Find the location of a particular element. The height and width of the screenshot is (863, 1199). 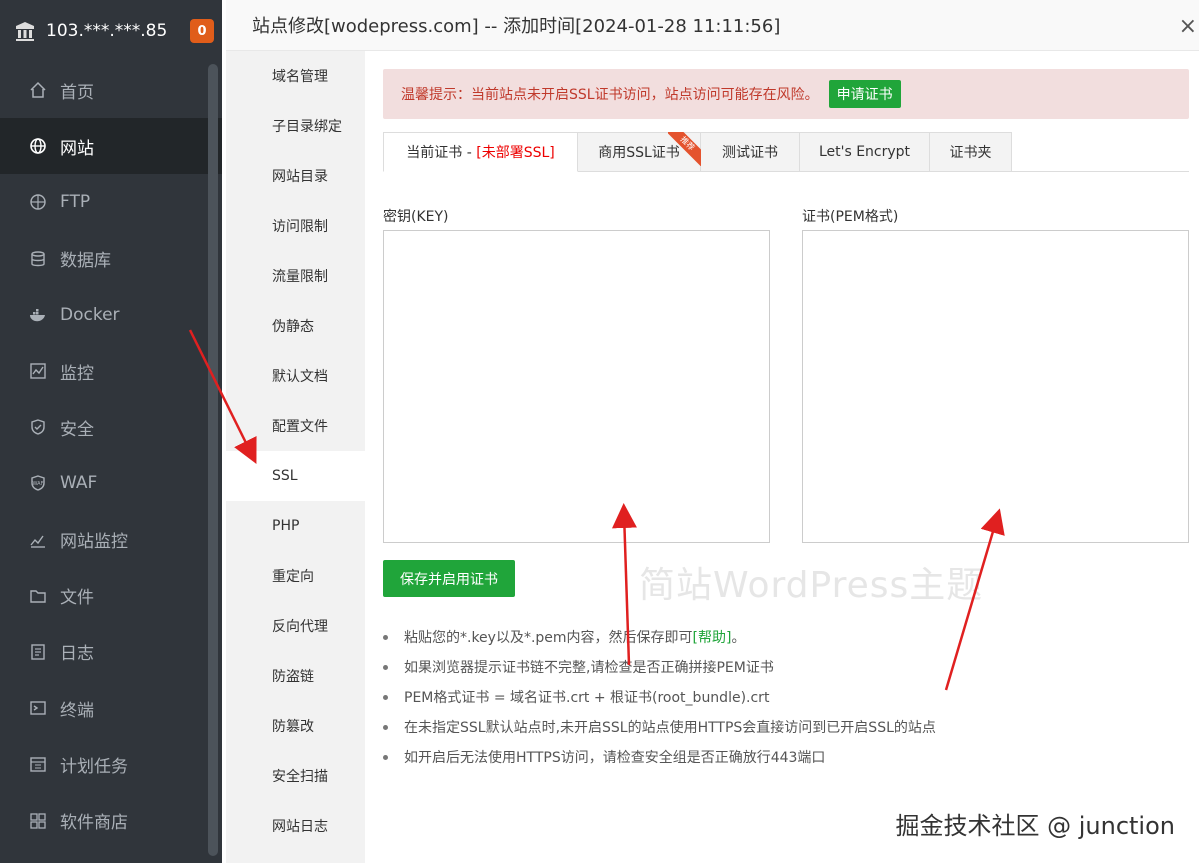

svg-text: WAF is located at coordinates (38, 484).